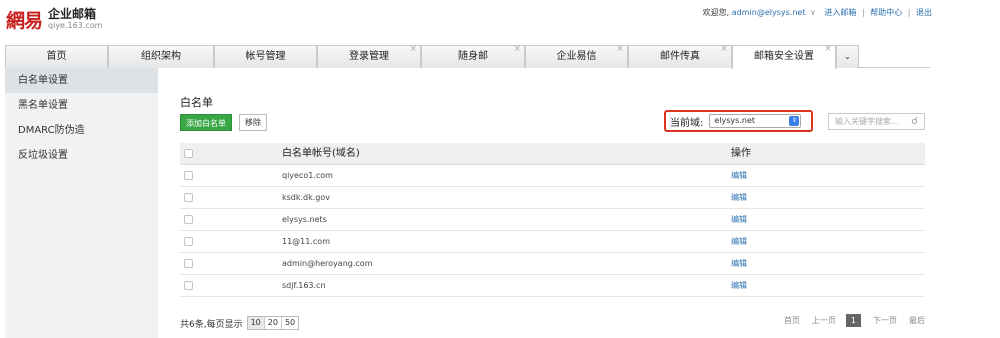 The height and width of the screenshot is (338, 1000). Describe the element at coordinates (885, 320) in the screenshot. I see `next-page-link: 下一页` at that location.